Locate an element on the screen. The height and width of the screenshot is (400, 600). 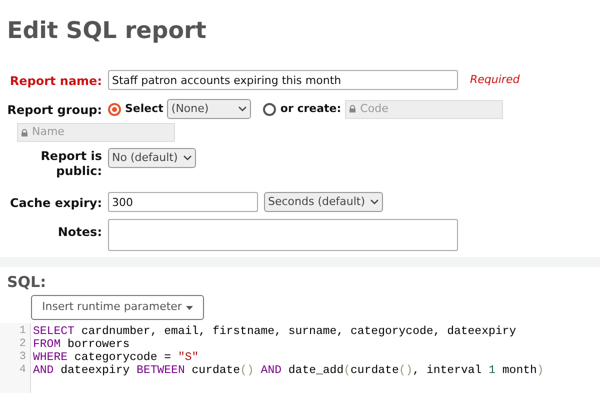
field-label: Report is public: is located at coordinates (71, 163).